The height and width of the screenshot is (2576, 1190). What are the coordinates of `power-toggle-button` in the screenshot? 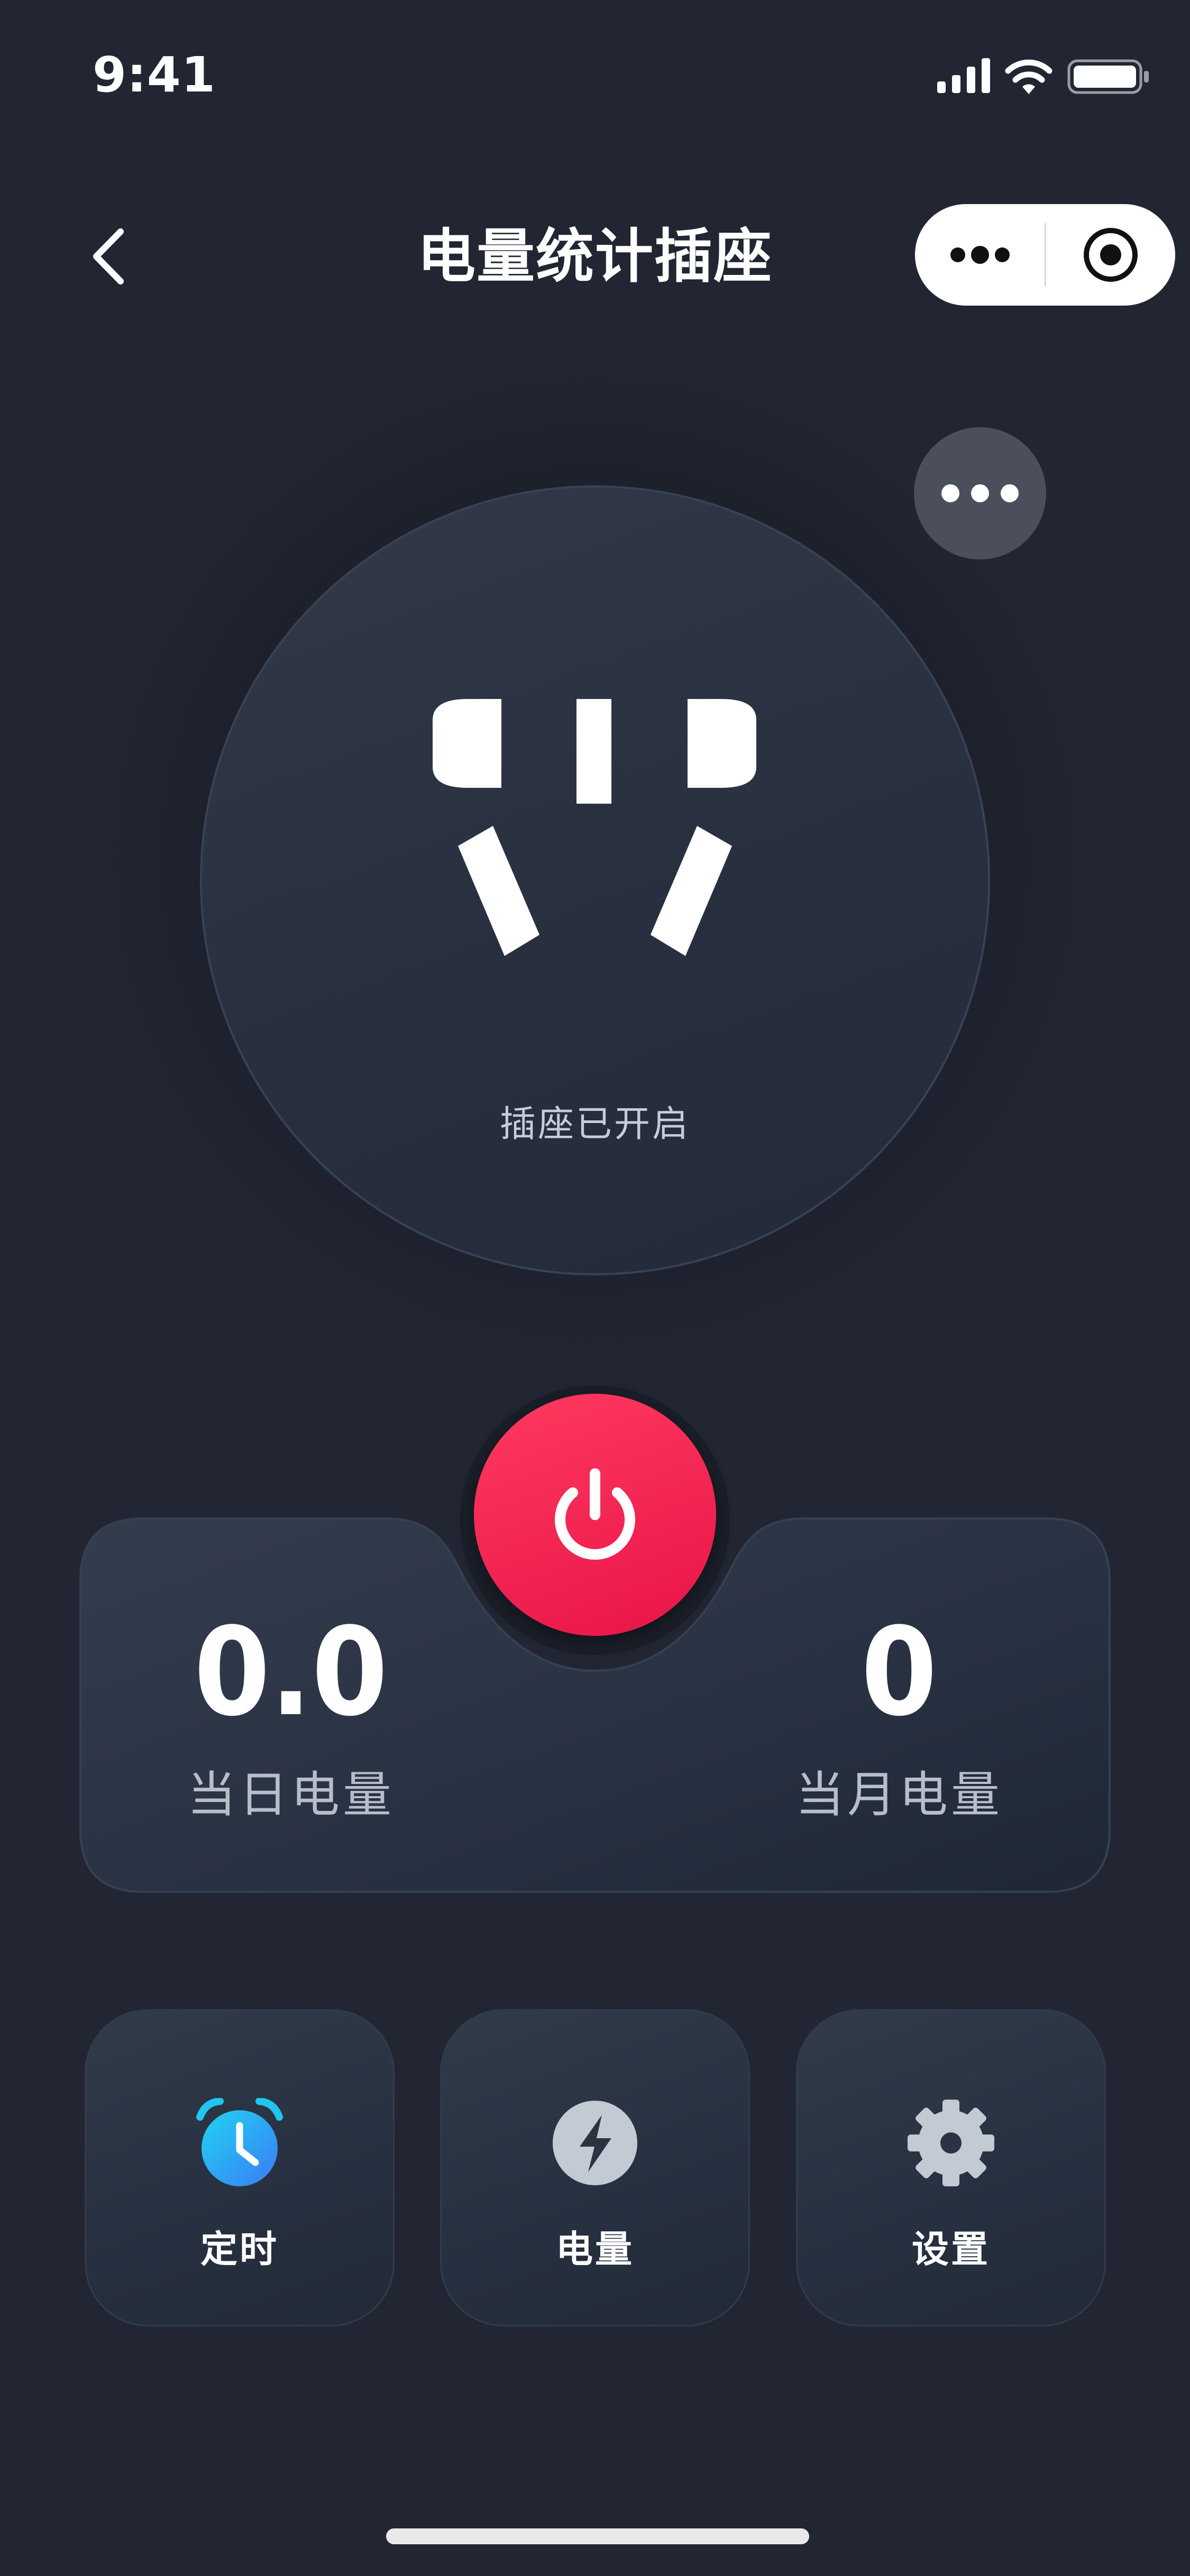 It's located at (595, 1515).